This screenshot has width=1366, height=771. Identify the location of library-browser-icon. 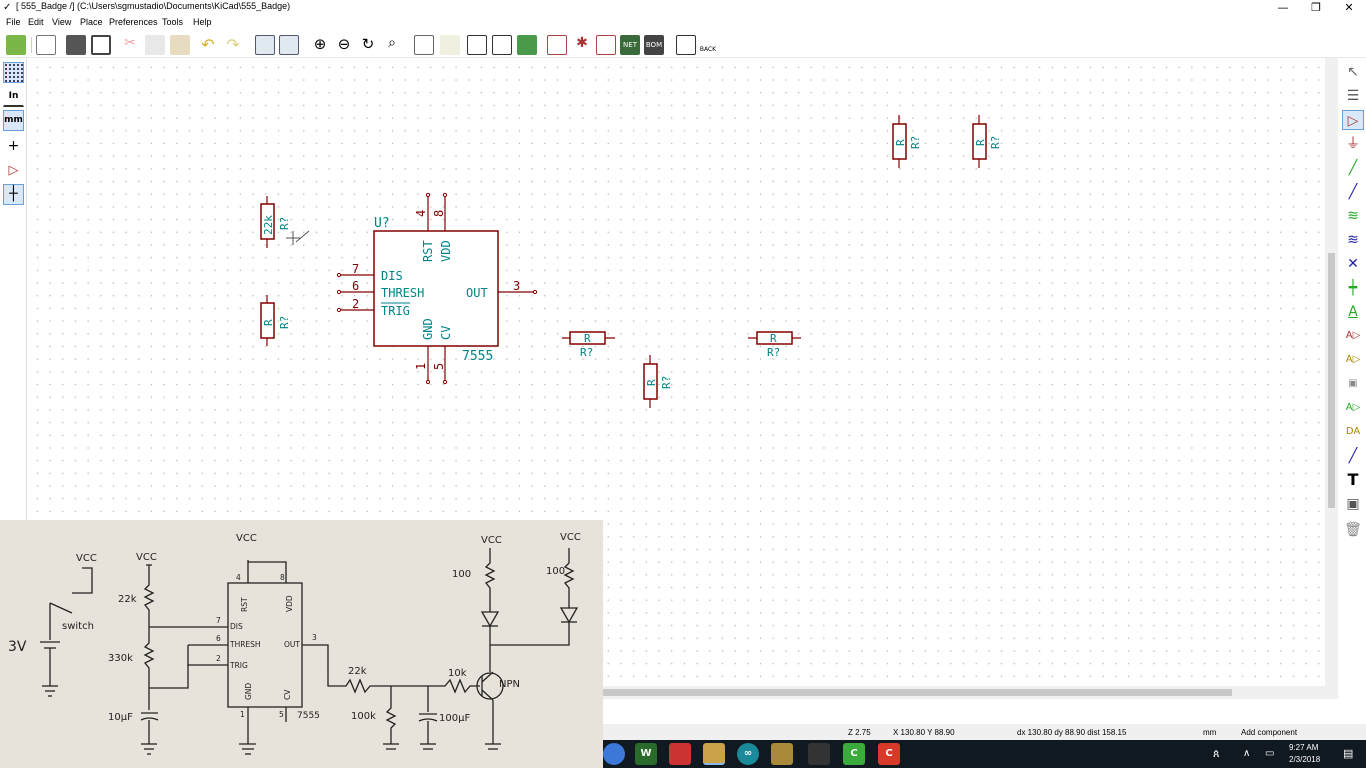
(502, 45).